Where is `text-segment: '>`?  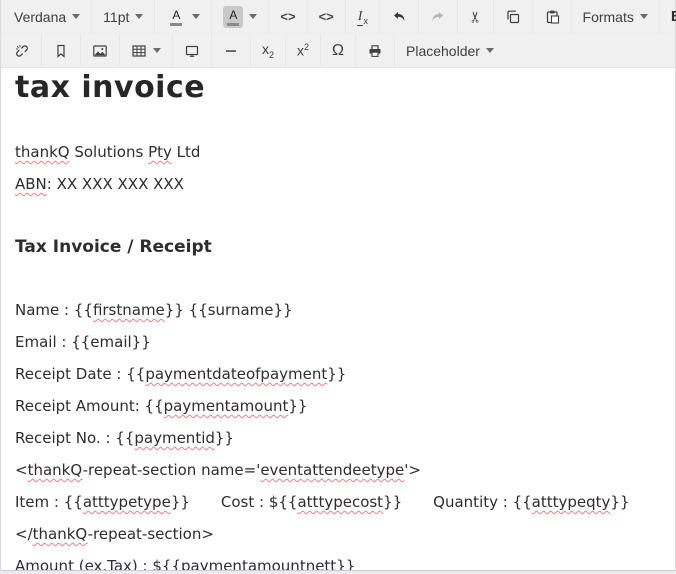
text-segment: '> is located at coordinates (412, 470).